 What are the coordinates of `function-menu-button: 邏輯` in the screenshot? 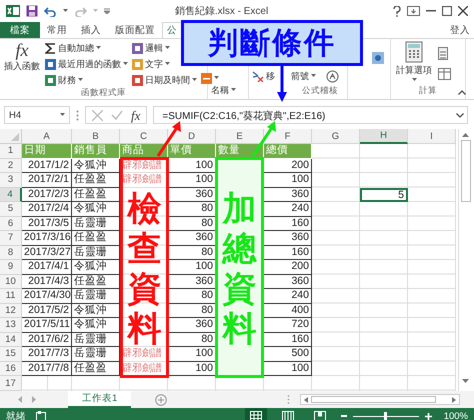 It's located at (151, 48).